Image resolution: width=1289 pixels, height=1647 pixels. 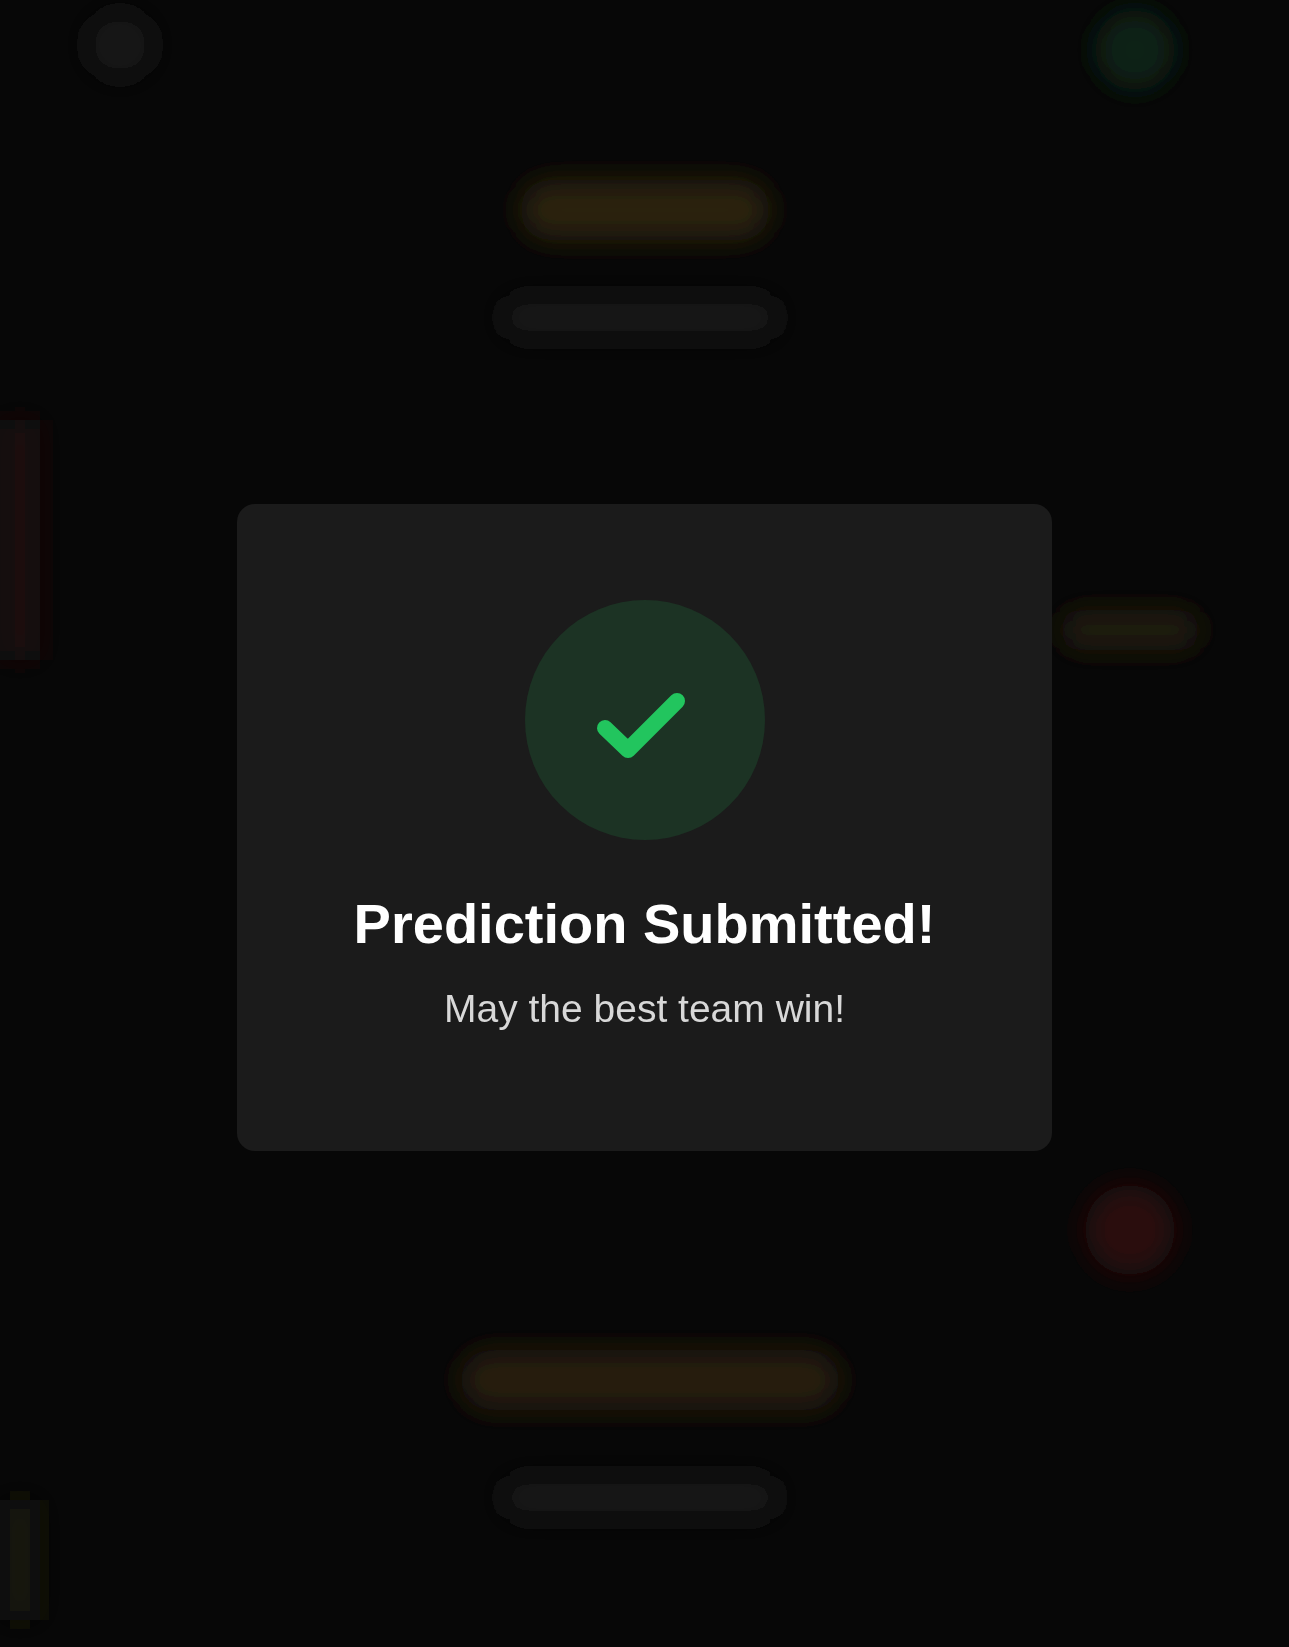 I want to click on dialog-title: Prediction Submitted!, so click(x=644, y=924).